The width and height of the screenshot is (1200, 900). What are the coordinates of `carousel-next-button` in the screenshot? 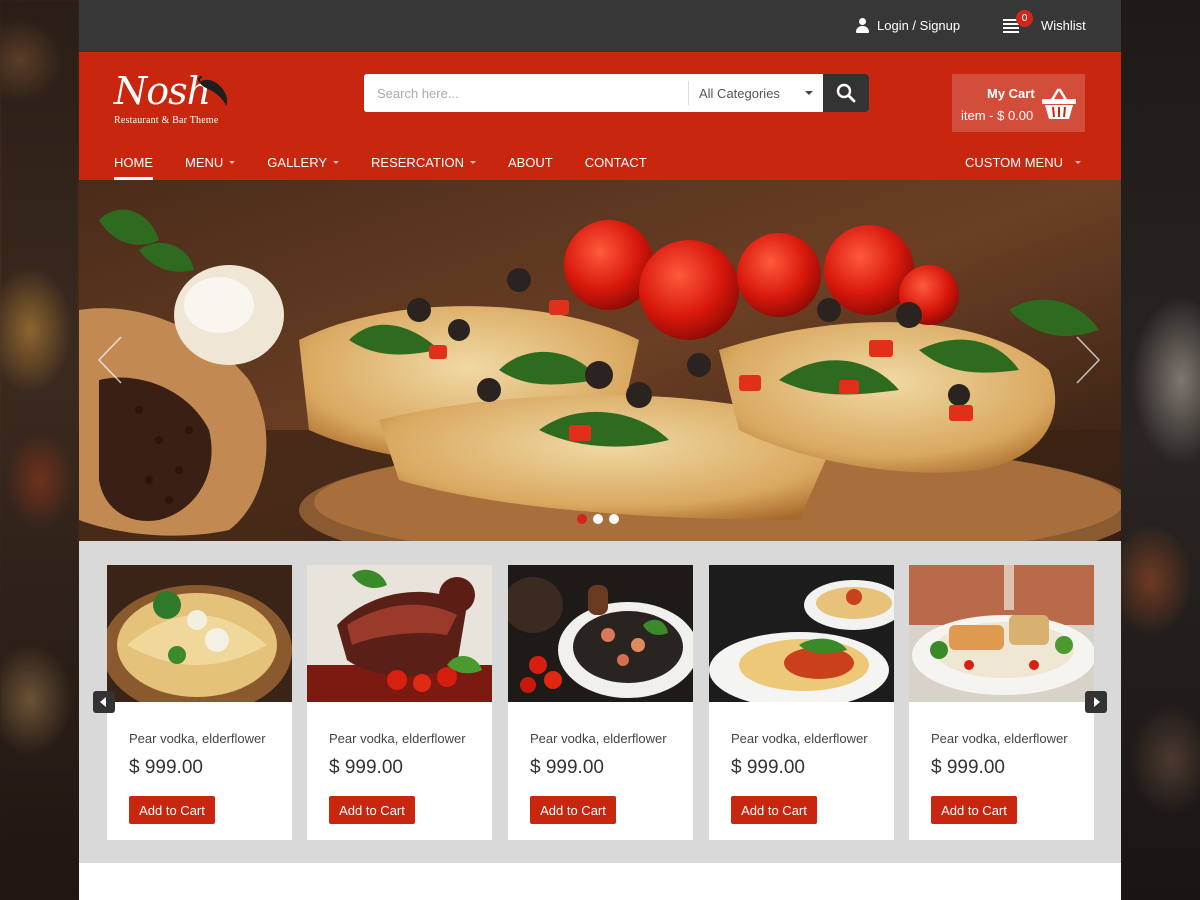 It's located at (1096, 702).